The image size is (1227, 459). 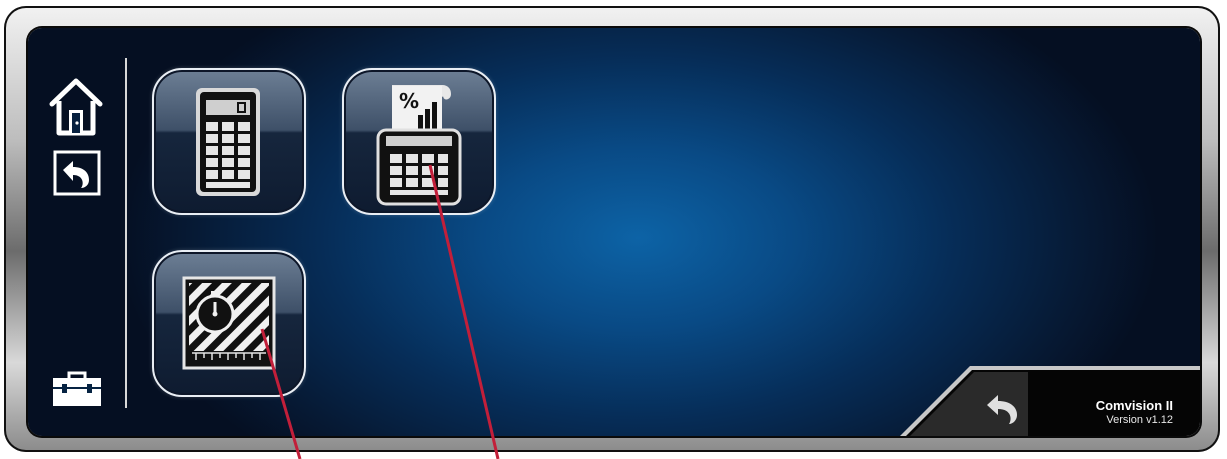 I want to click on annotation-lines, so click(x=380, y=311).